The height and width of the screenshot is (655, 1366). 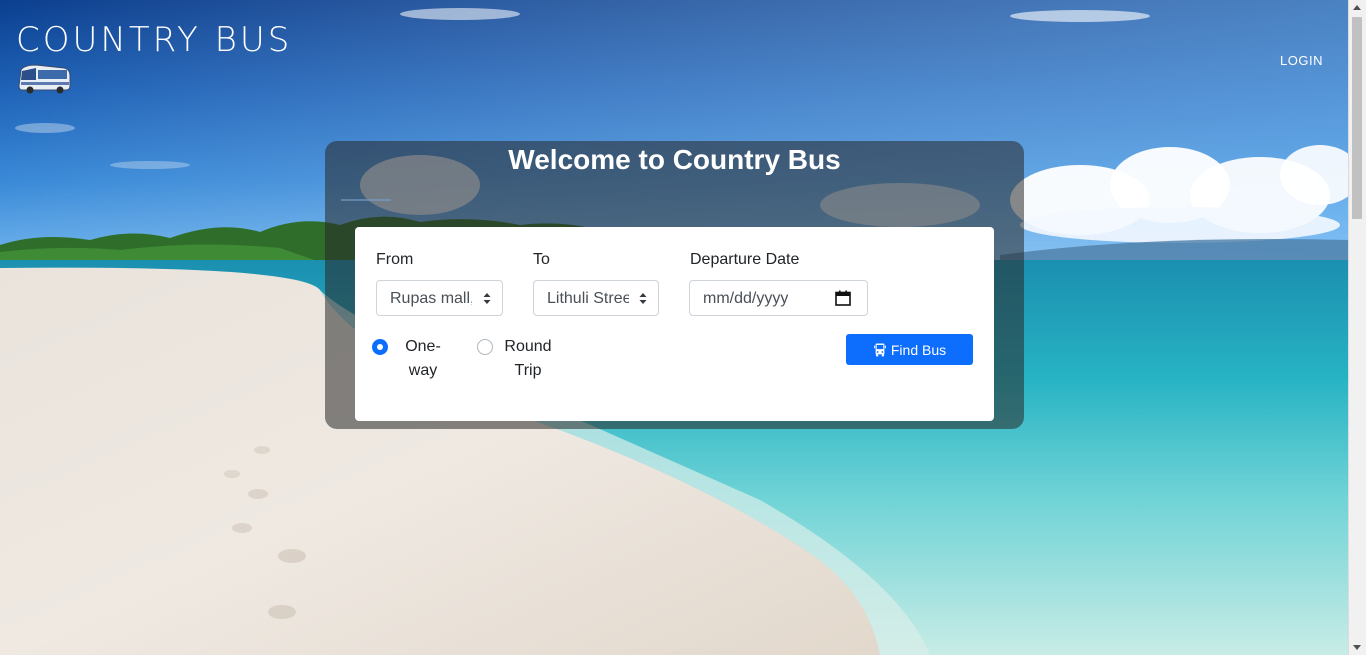 What do you see at coordinates (366, 200) in the screenshot?
I see `divider` at bounding box center [366, 200].